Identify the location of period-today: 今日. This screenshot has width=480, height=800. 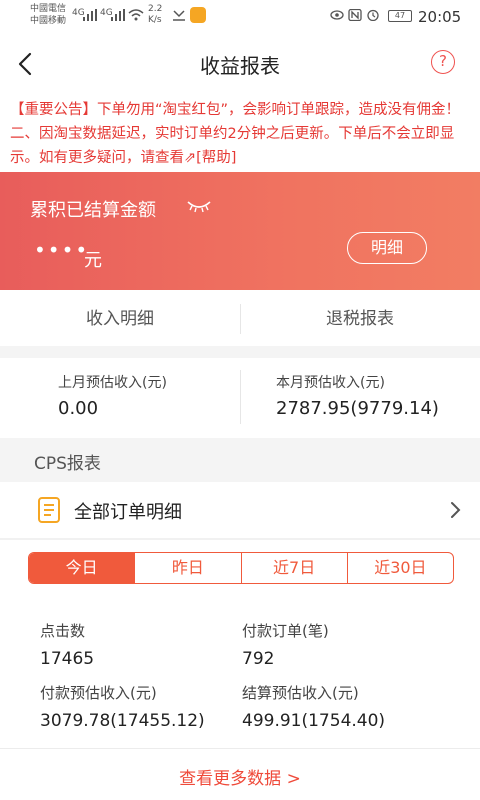
(82, 568).